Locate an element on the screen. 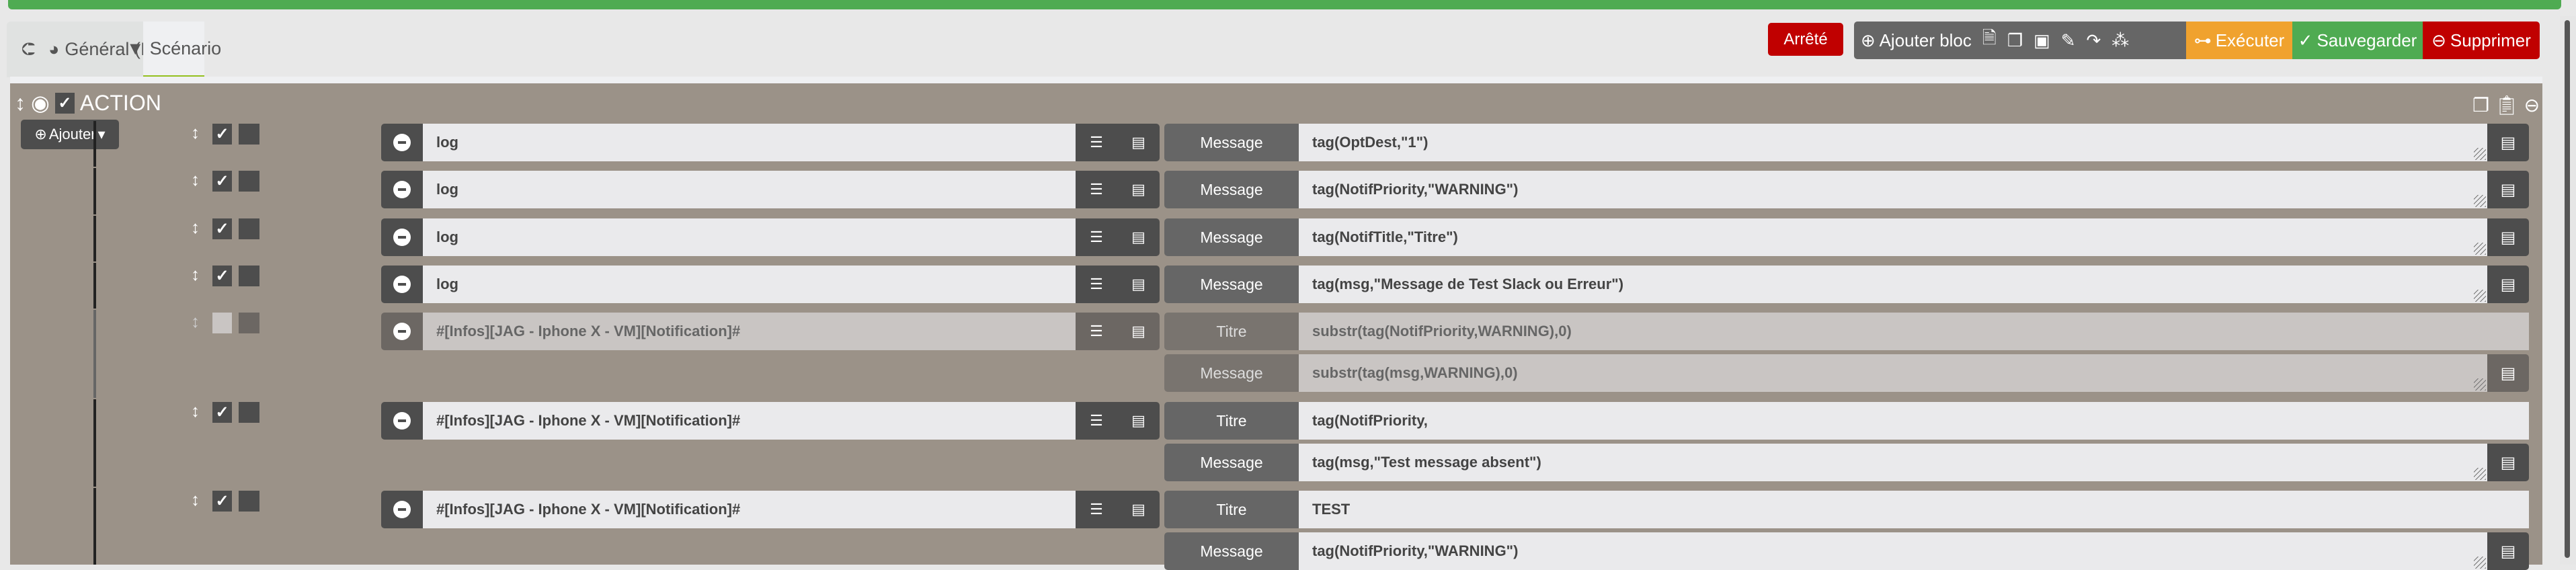 Image resolution: width=2576 pixels, height=570 pixels. option-value-input: substr(tag(msg,WARNING),0) is located at coordinates (1893, 373).